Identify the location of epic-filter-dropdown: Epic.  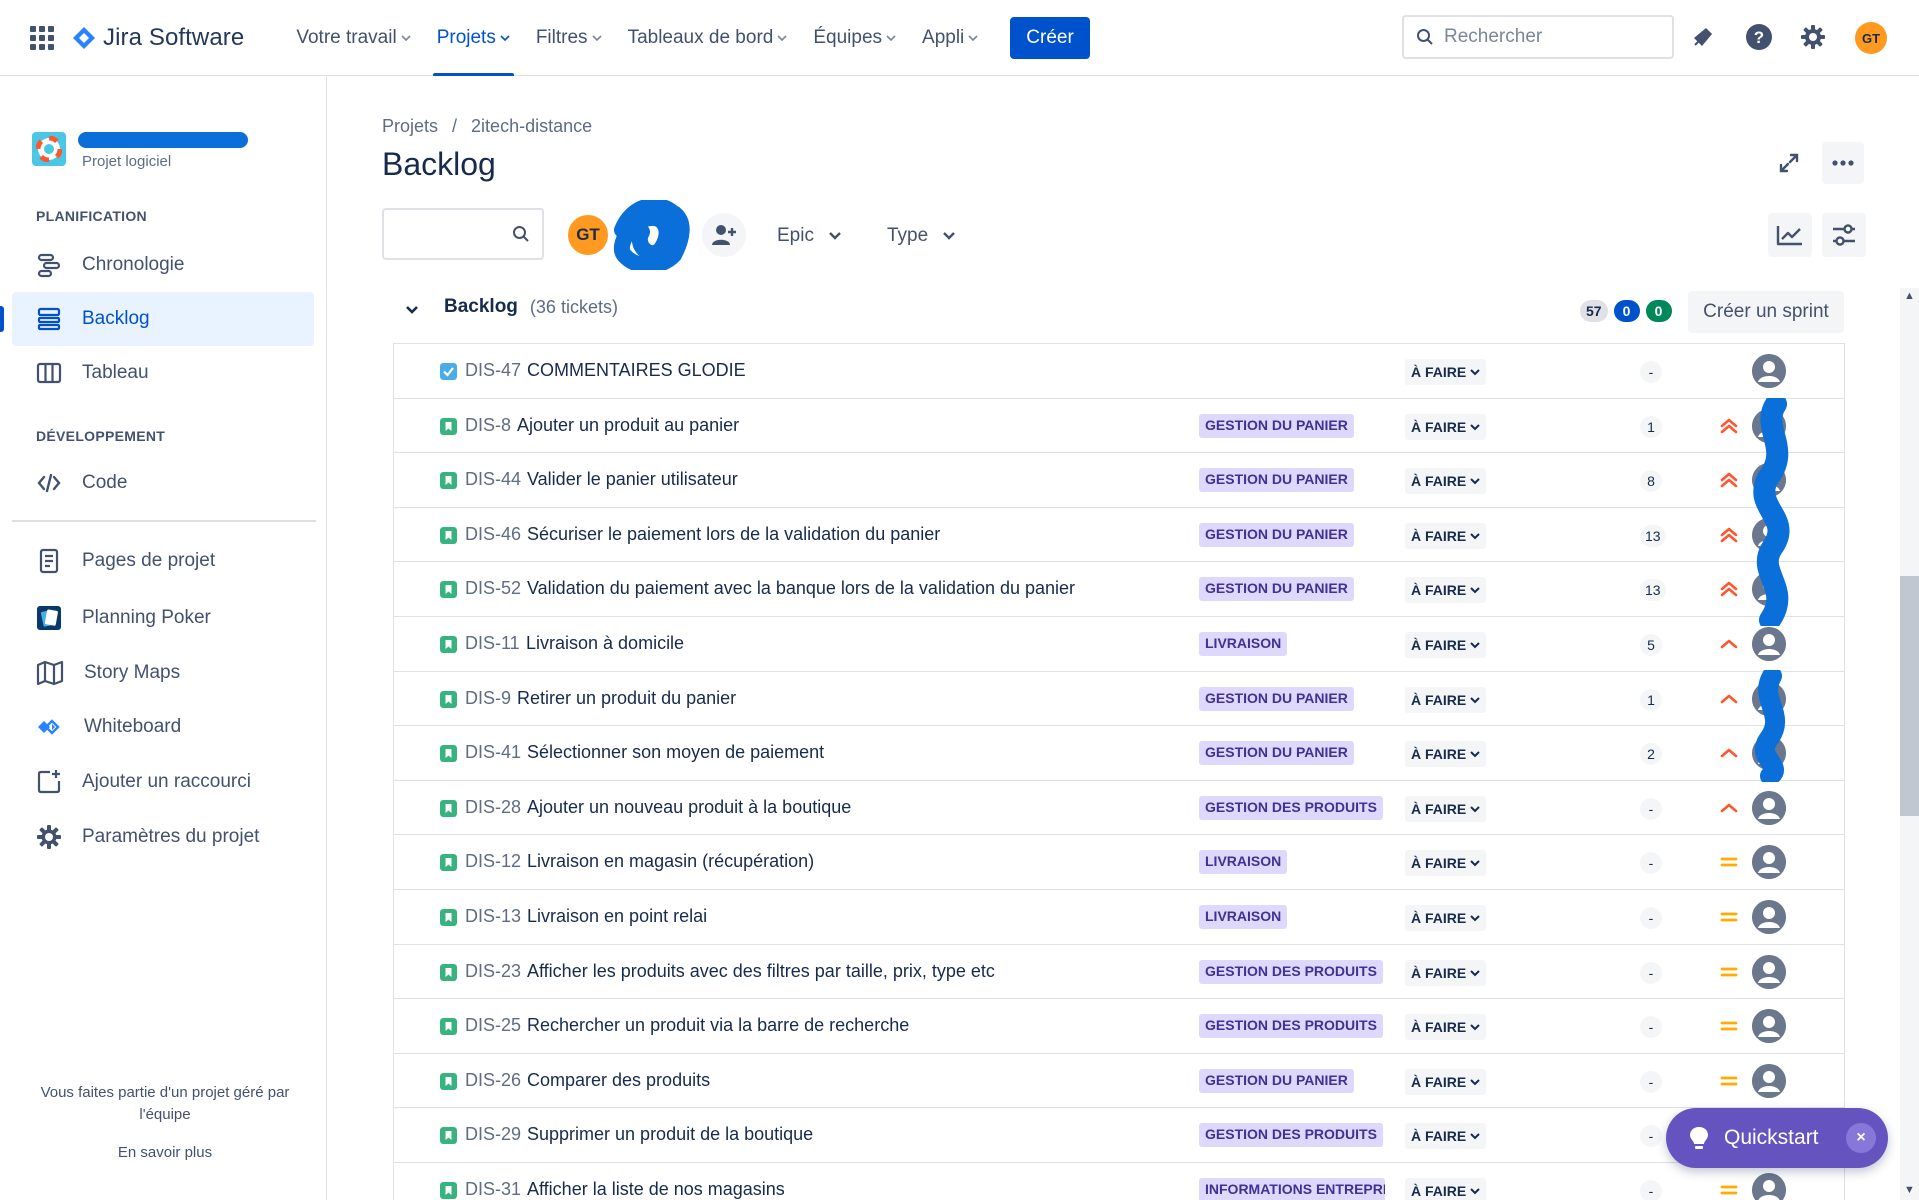
(809, 236).